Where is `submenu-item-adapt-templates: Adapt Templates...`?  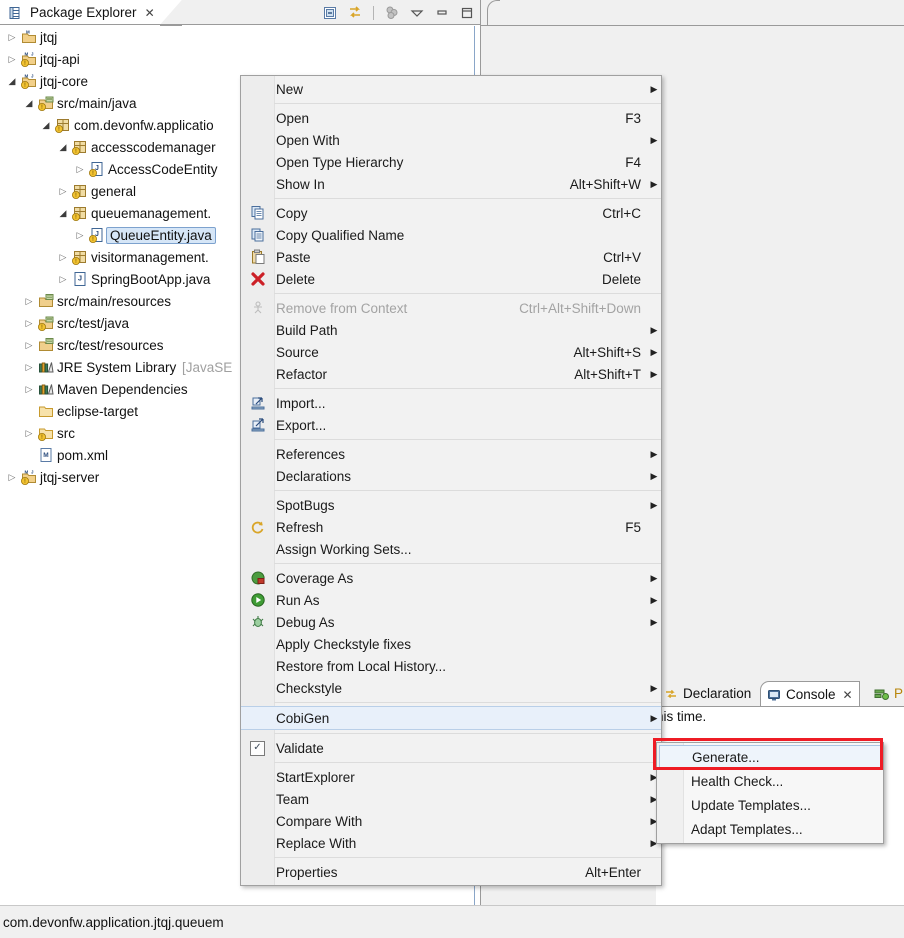 submenu-item-adapt-templates: Adapt Templates... is located at coordinates (770, 829).